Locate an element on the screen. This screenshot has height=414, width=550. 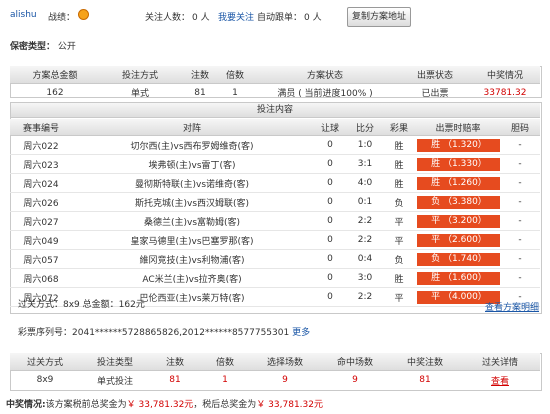
pass-header: 中奖注数 is located at coordinates (425, 362).